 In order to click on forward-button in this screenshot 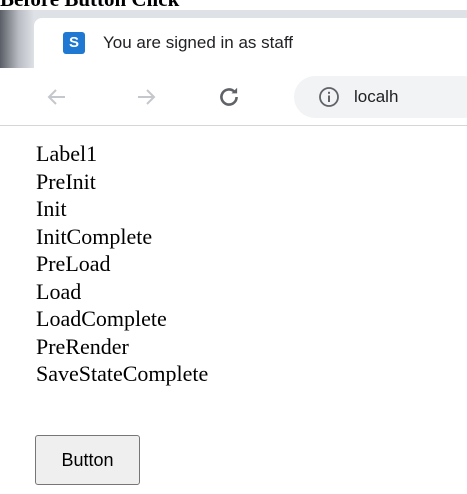, I will do `click(146, 97)`.